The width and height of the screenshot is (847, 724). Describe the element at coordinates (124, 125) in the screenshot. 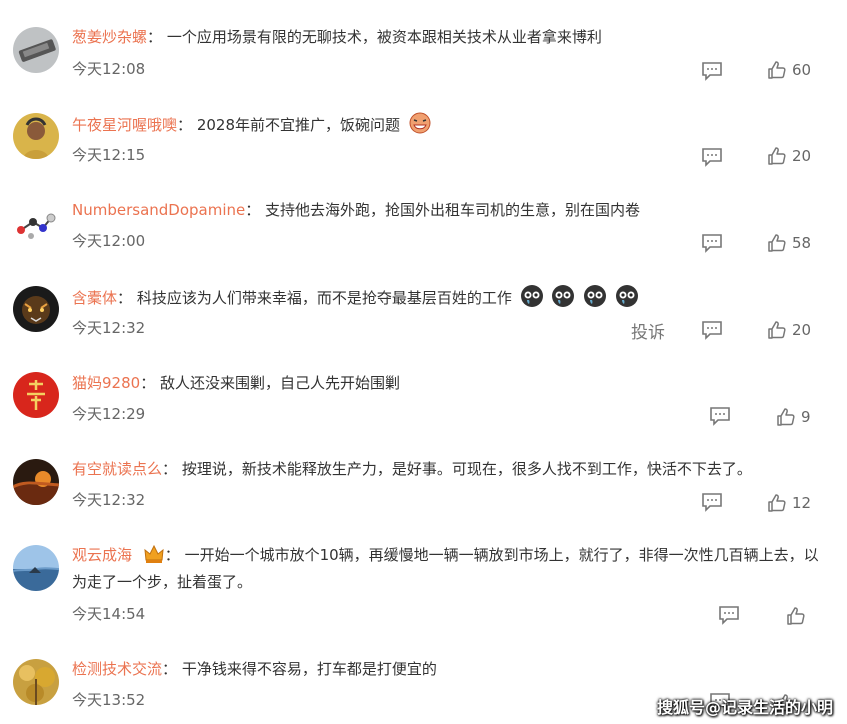

I see `username-link: 午夜星河喔哦噢` at that location.